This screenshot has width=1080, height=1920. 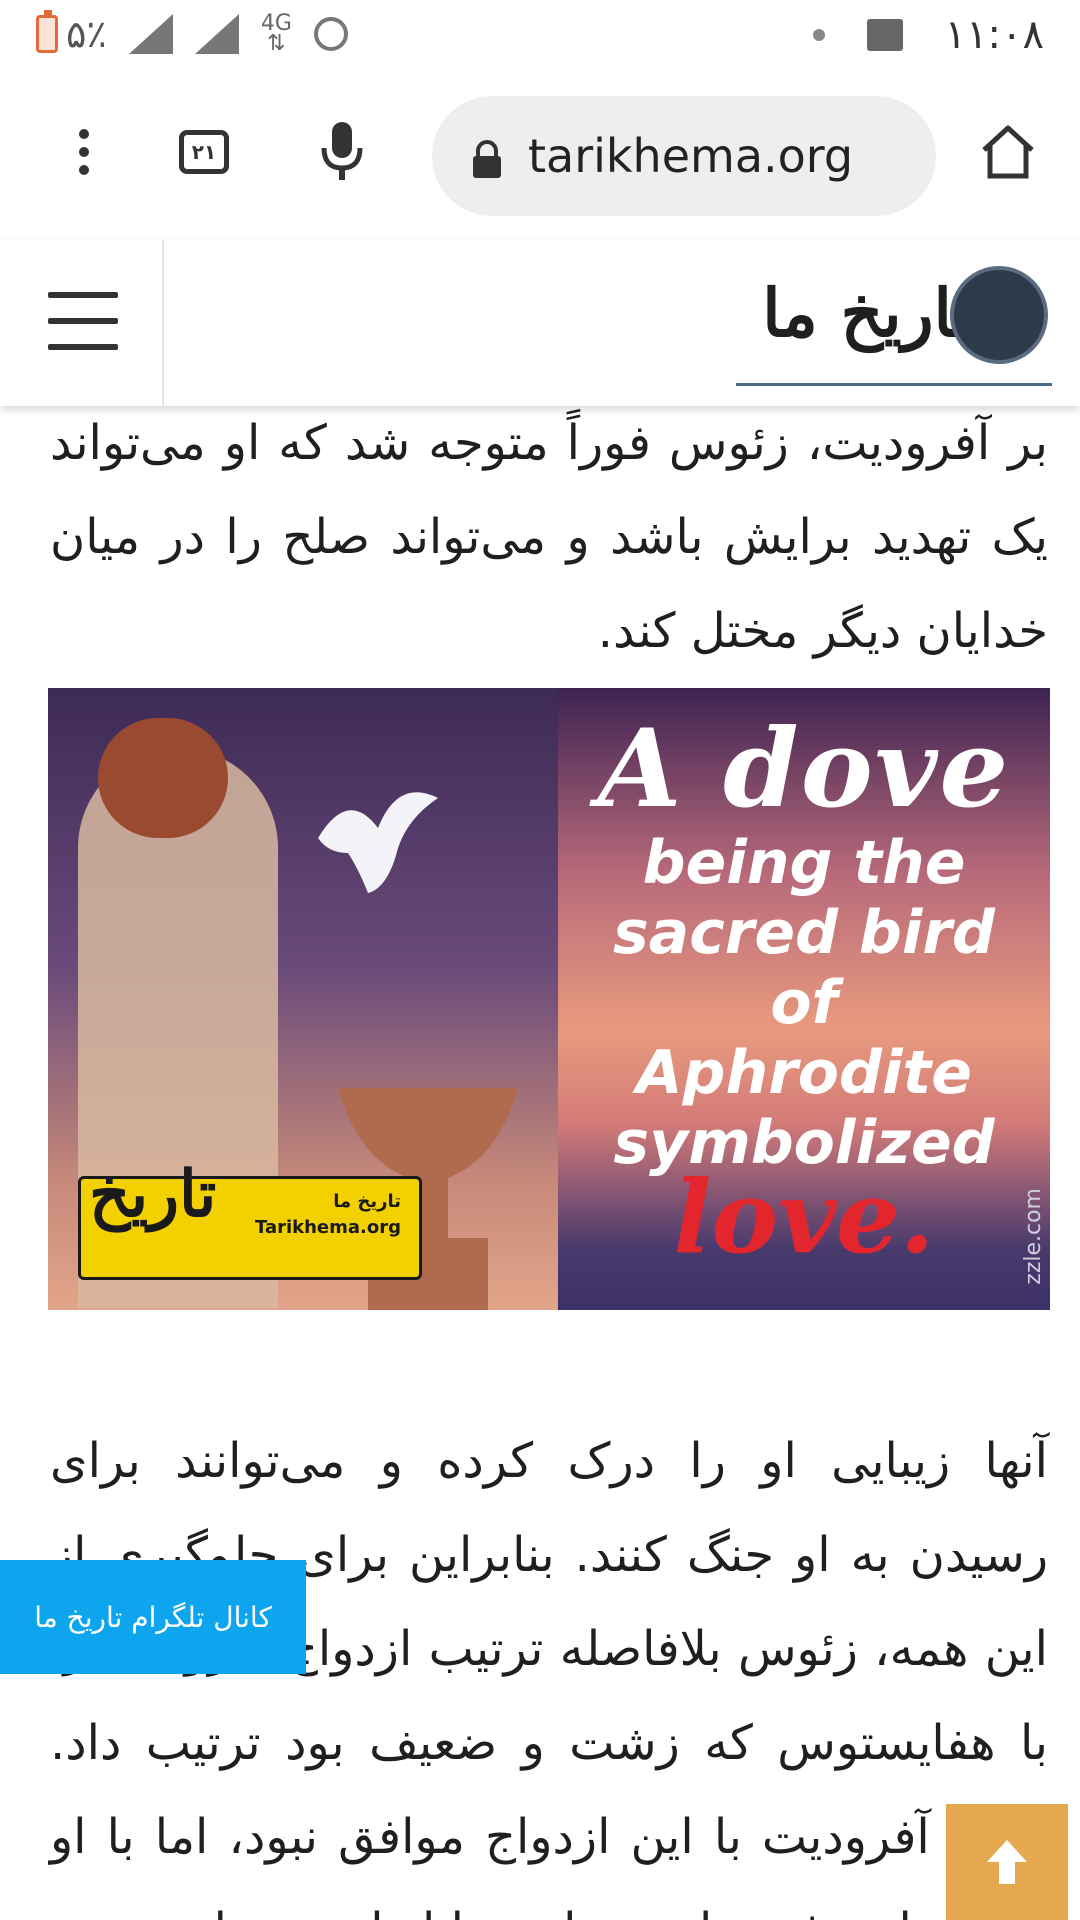 What do you see at coordinates (1033, 1236) in the screenshot?
I see `image-credit: zzle.com` at bounding box center [1033, 1236].